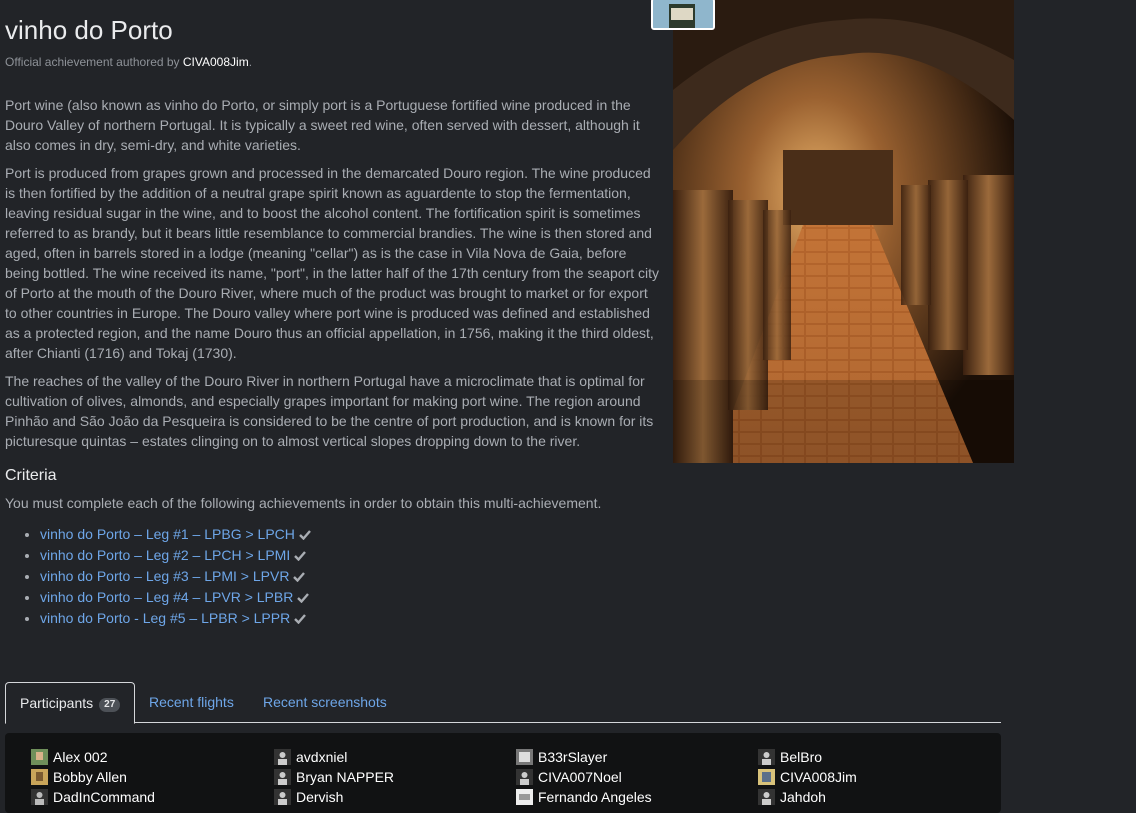 The height and width of the screenshot is (813, 1136). I want to click on tab-participants-label: Participants, so click(57, 703).